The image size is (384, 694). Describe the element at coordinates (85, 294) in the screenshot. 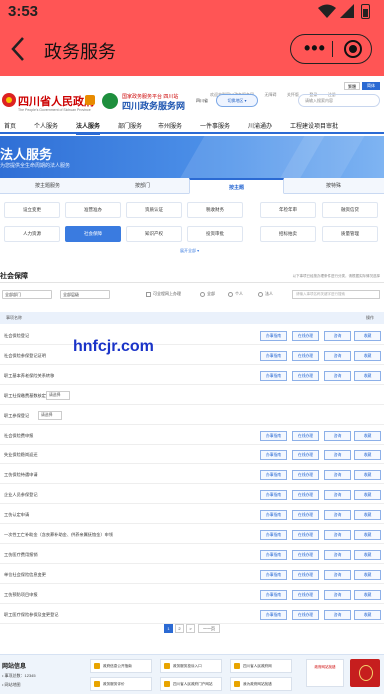

I see `level-select: 全部层级` at that location.